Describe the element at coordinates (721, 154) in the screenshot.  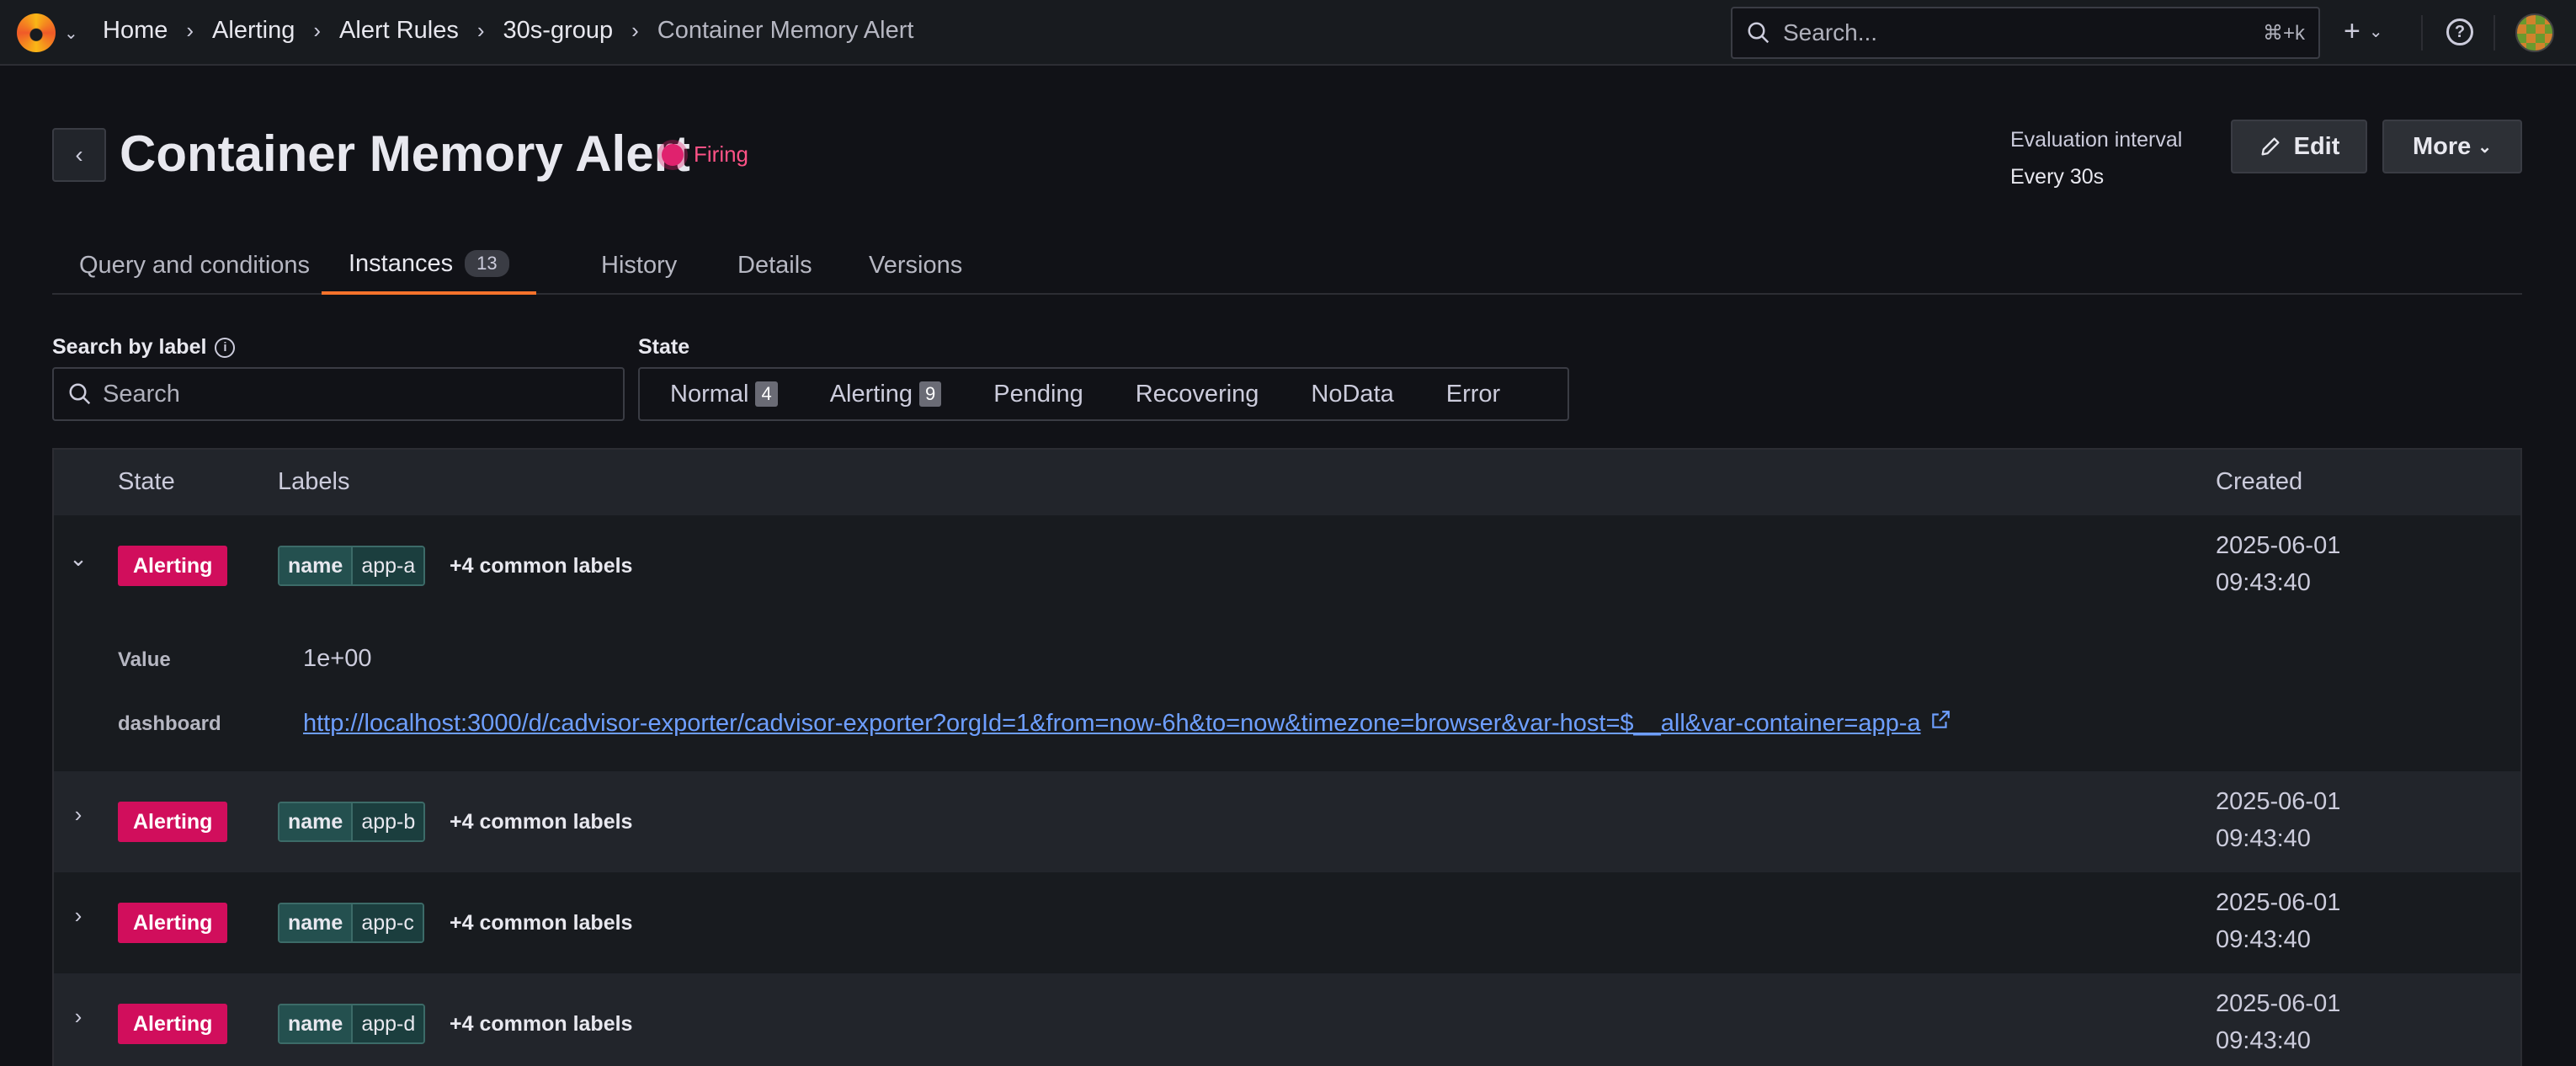
I see `status-text: Firing` at that location.